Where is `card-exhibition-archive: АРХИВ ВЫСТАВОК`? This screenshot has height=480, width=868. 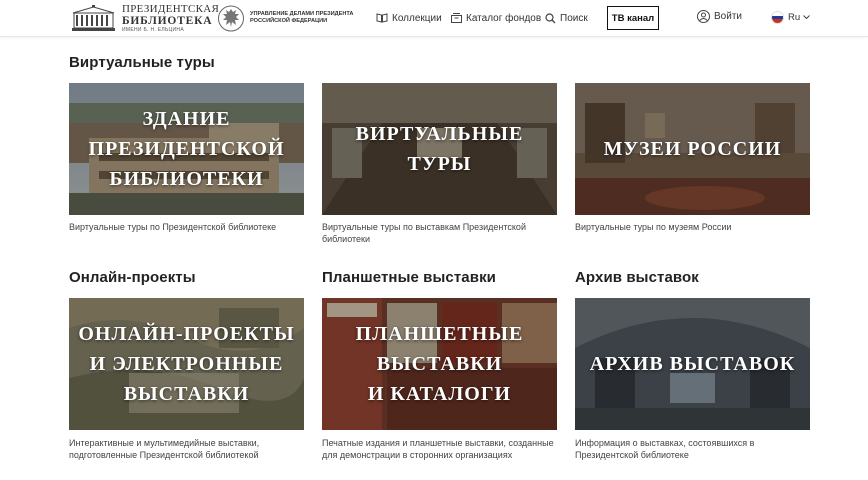 card-exhibition-archive: АРХИВ ВЫСТАВОК is located at coordinates (692, 364).